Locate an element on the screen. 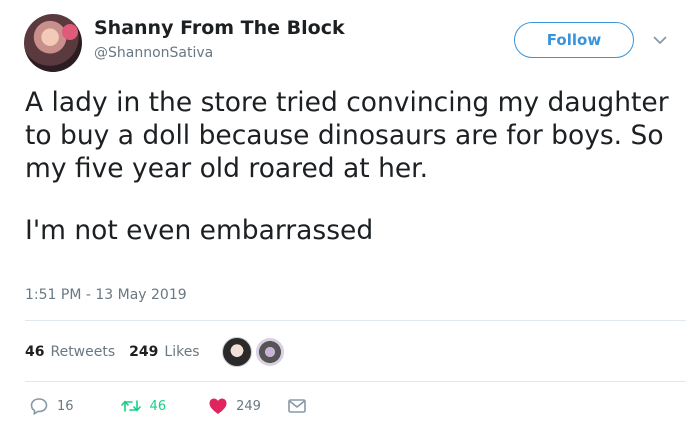 The height and width of the screenshot is (424, 700). tweet-paragraph: I'm not even embarrassed is located at coordinates (199, 230).